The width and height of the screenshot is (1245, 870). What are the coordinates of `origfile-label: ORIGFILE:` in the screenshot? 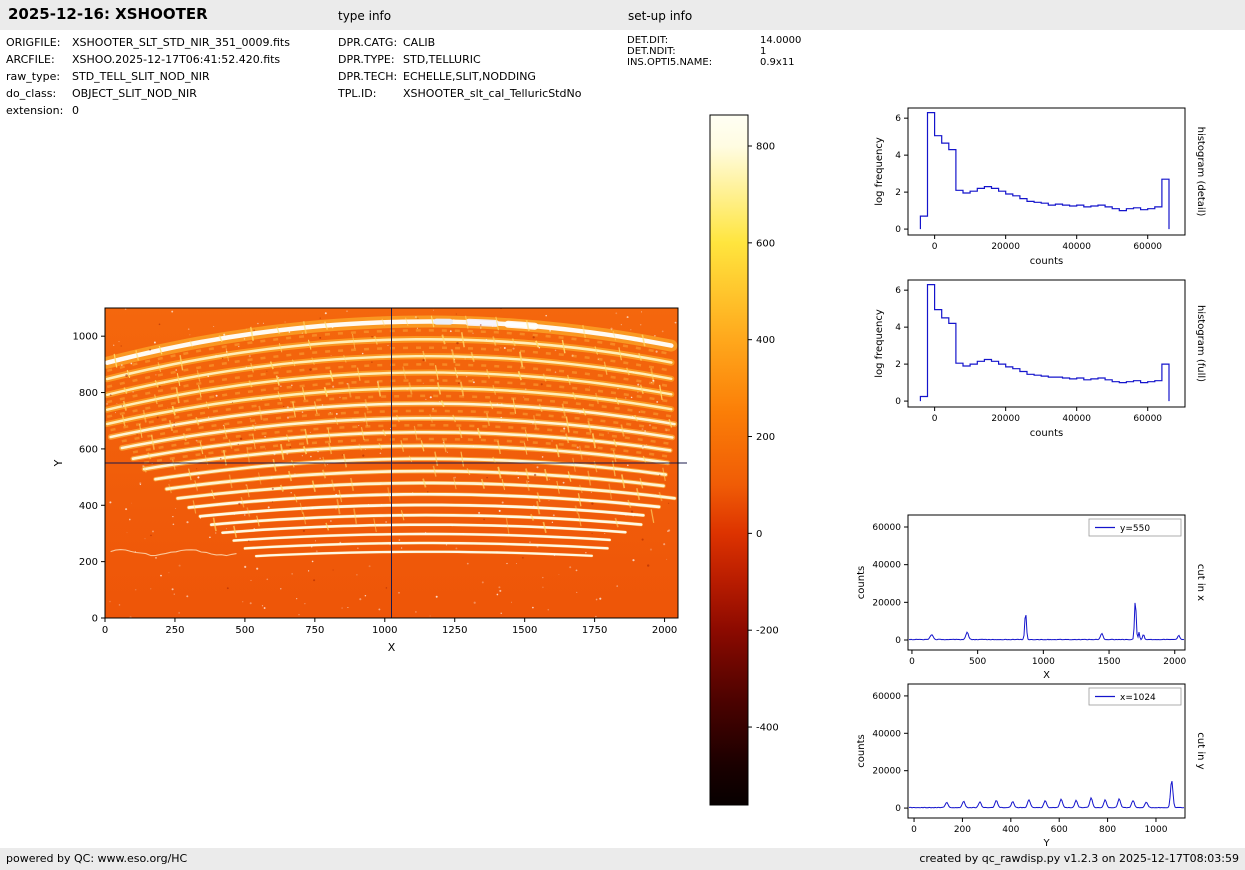 It's located at (33, 42).